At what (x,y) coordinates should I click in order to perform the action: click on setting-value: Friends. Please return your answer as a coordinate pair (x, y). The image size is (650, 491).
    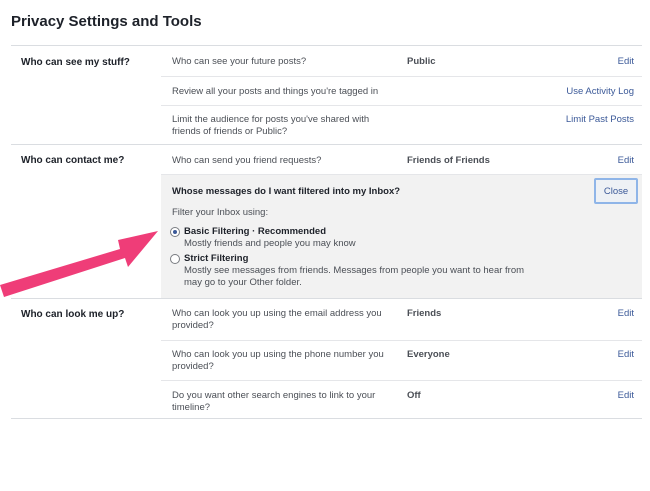
    Looking at the image, I should click on (424, 313).